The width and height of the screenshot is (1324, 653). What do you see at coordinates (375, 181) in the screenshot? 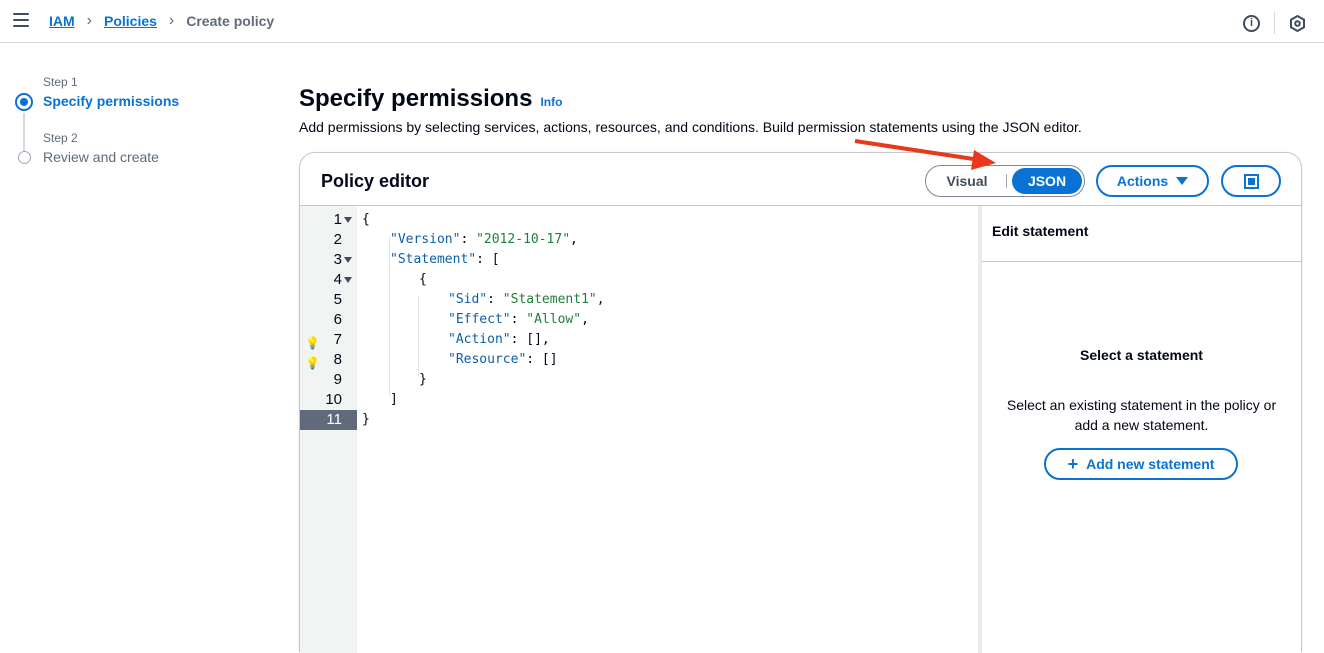
I see `panel-title: Policy editor` at bounding box center [375, 181].